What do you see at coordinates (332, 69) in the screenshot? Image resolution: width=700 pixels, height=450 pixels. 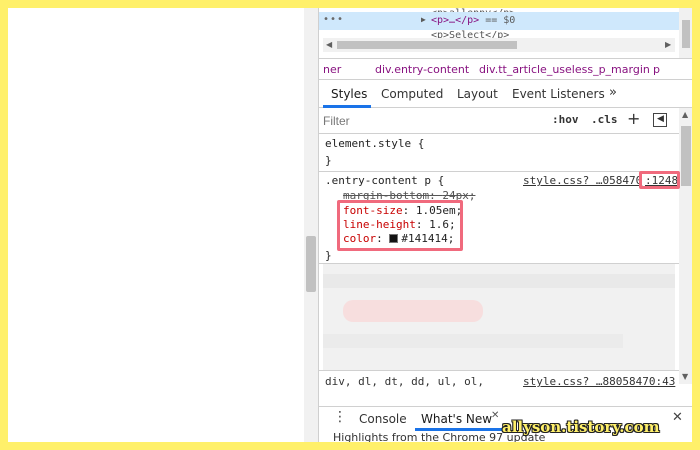 I see `breadcrumb-item: ner` at bounding box center [332, 69].